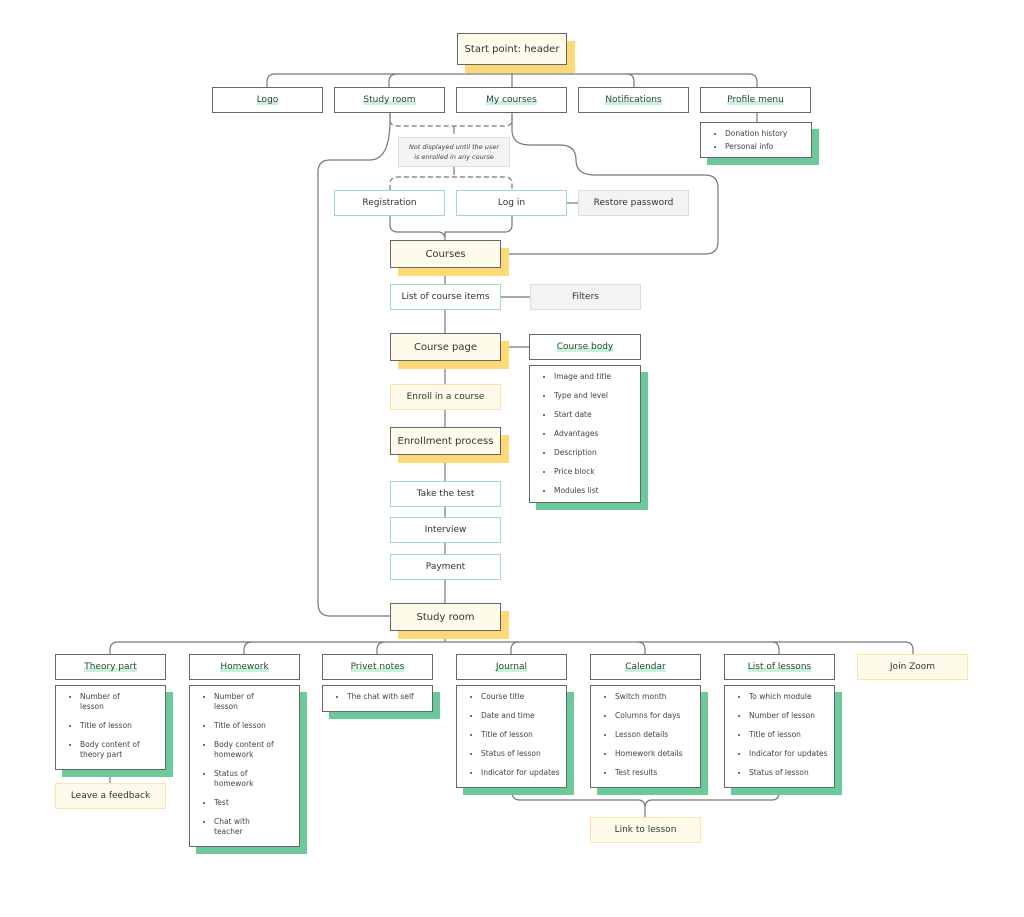 This screenshot has width=1024, height=917. What do you see at coordinates (523, 697) in the screenshot?
I see `list-item: Course title` at bounding box center [523, 697].